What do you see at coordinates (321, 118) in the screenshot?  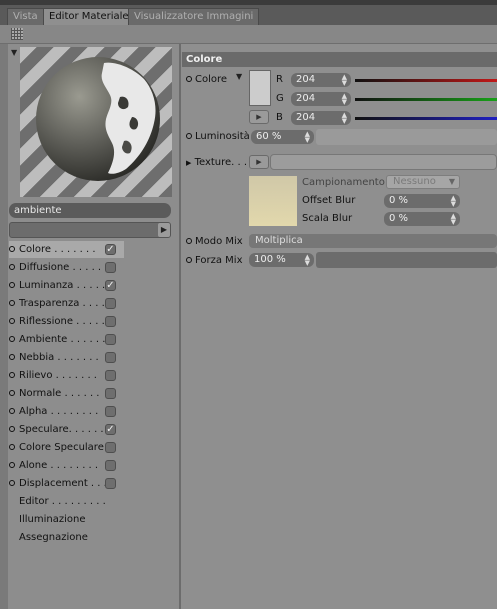 I see `channel-b-field: 204 ▲ ▼` at bounding box center [321, 118].